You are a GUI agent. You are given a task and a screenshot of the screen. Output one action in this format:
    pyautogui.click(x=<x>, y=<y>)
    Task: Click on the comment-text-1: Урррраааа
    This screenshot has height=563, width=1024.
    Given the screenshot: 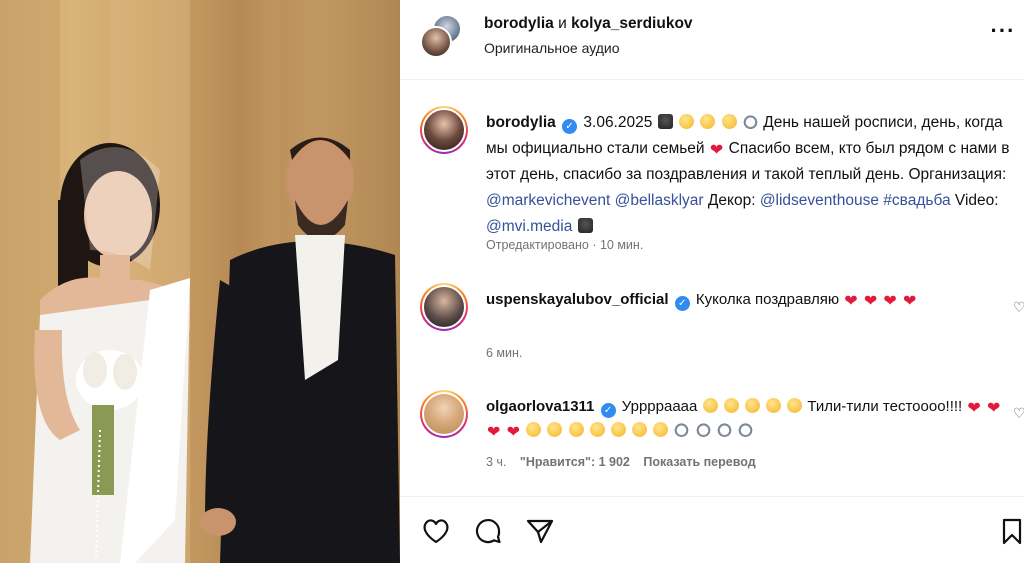 What is the action you would take?
    pyautogui.click(x=659, y=406)
    